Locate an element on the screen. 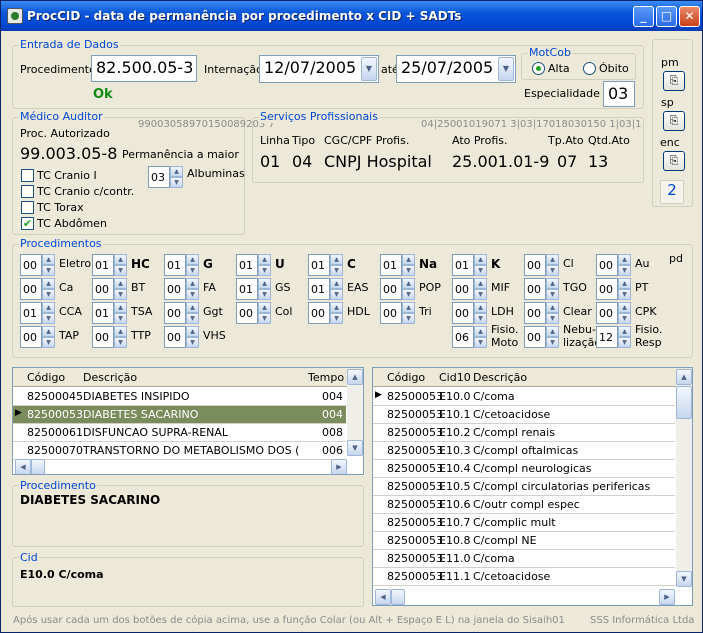 The width and height of the screenshot is (703, 633). table-row: 82500053 E10.2 C/compl renais is located at coordinates (524, 433).